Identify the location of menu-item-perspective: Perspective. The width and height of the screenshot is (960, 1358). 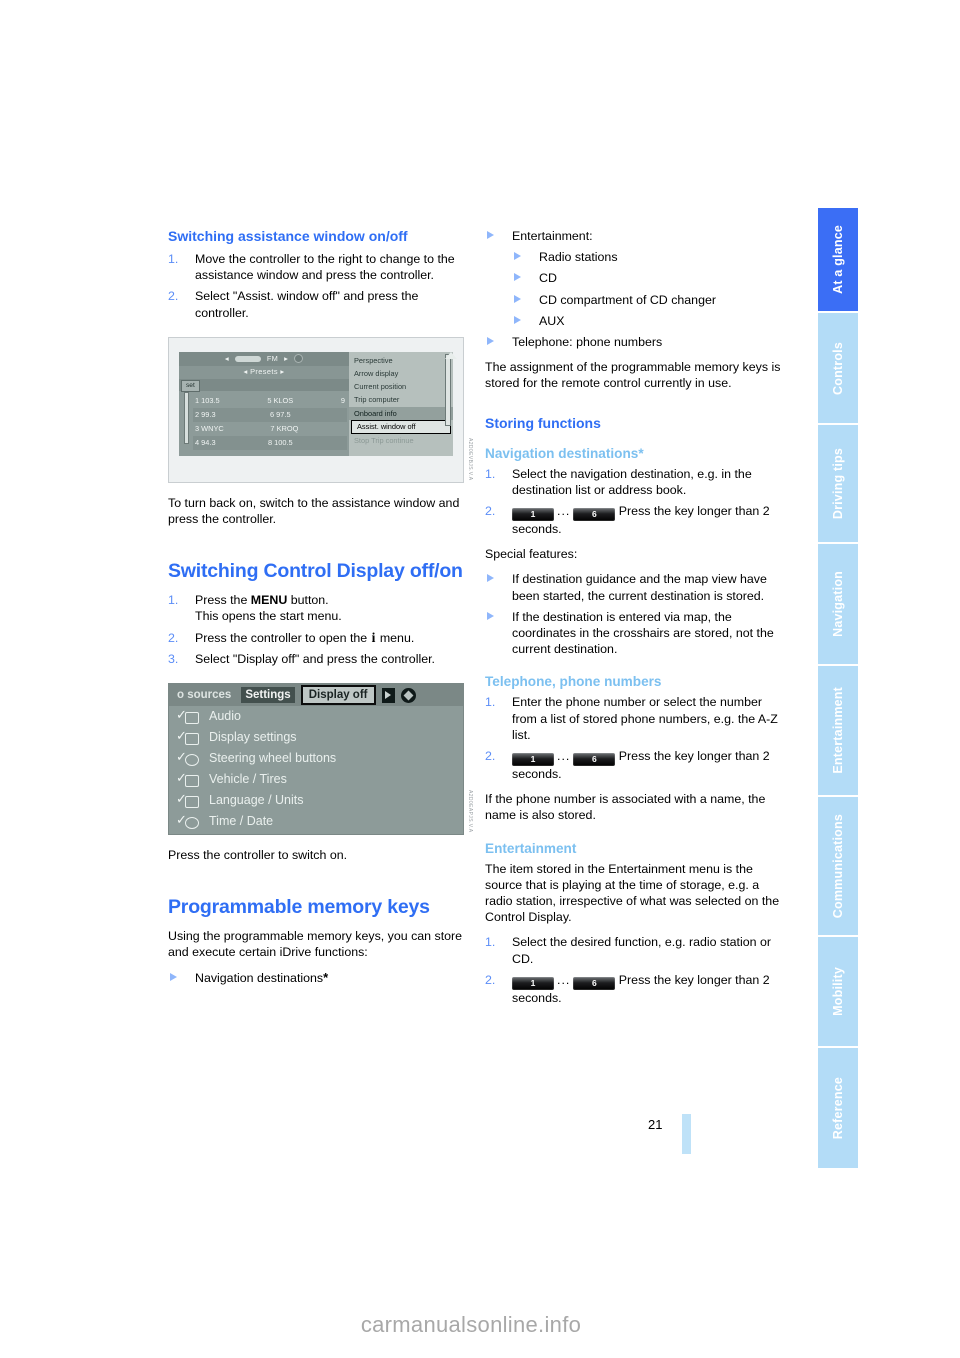
(401, 360).